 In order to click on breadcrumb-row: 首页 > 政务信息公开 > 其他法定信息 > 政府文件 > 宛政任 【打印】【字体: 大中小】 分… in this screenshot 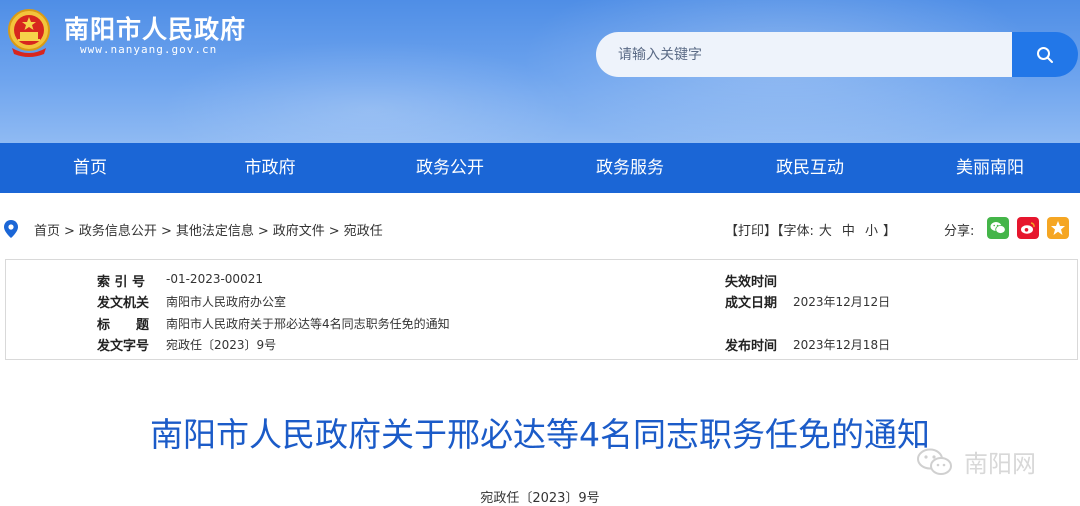, I will do `click(540, 229)`.